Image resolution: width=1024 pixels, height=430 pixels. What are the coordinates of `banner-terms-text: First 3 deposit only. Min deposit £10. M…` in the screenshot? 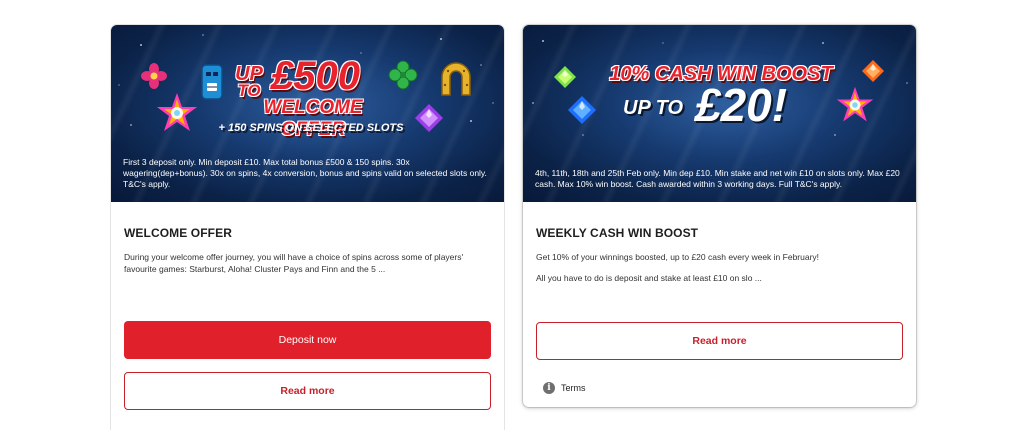 It's located at (305, 173).